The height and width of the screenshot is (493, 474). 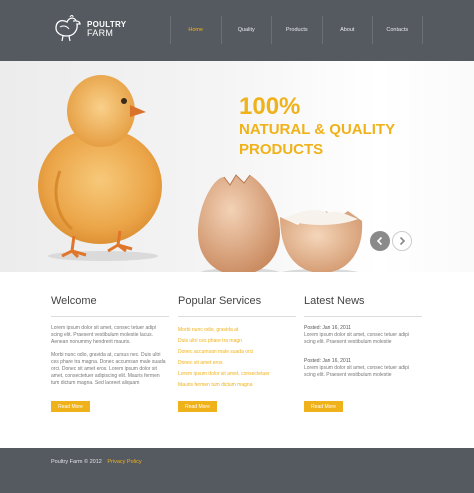 What do you see at coordinates (100, 33) in the screenshot?
I see `logo-line2: FARM` at bounding box center [100, 33].